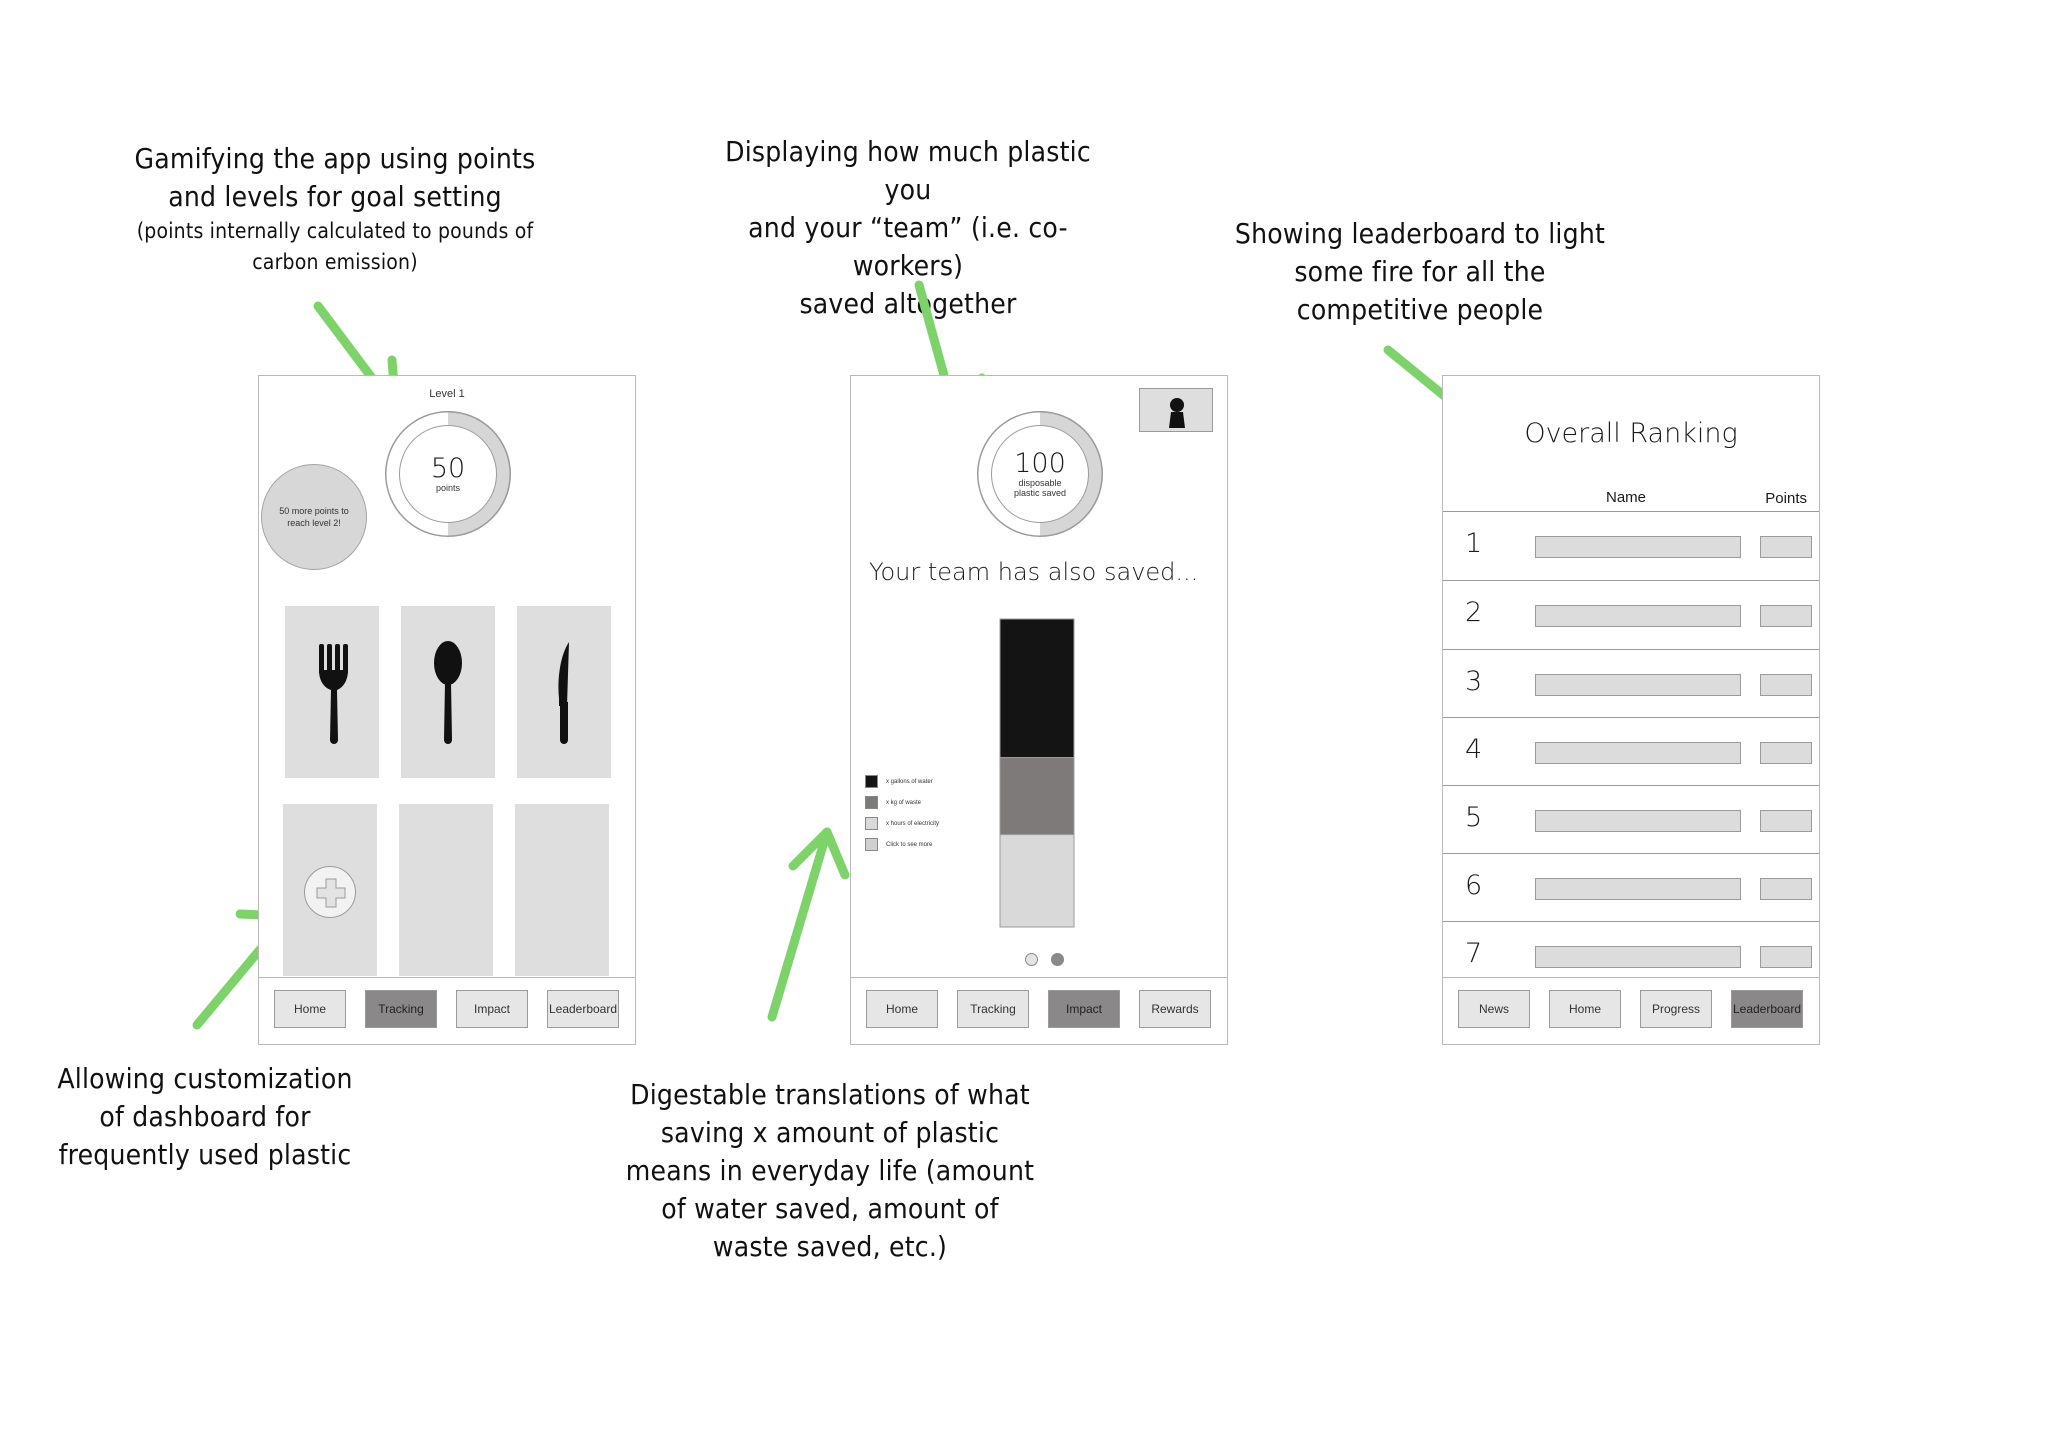  What do you see at coordinates (448, 488) in the screenshot?
I see `points-unit: points` at bounding box center [448, 488].